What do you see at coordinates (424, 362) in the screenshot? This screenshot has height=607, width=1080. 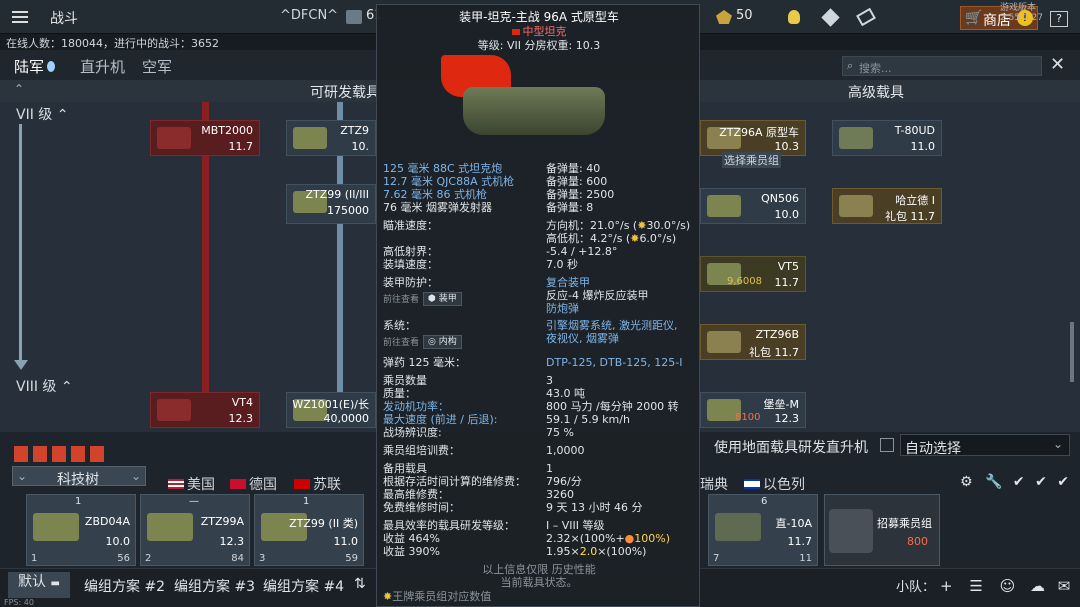 I see `ammo-label: 弹药 125 毫米：` at bounding box center [424, 362].